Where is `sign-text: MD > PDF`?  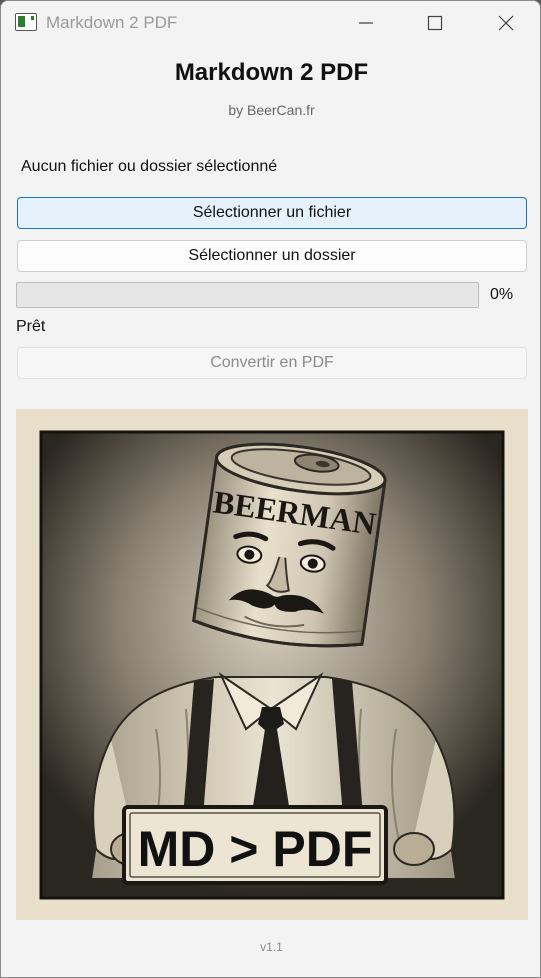 sign-text: MD > PDF is located at coordinates (255, 849).